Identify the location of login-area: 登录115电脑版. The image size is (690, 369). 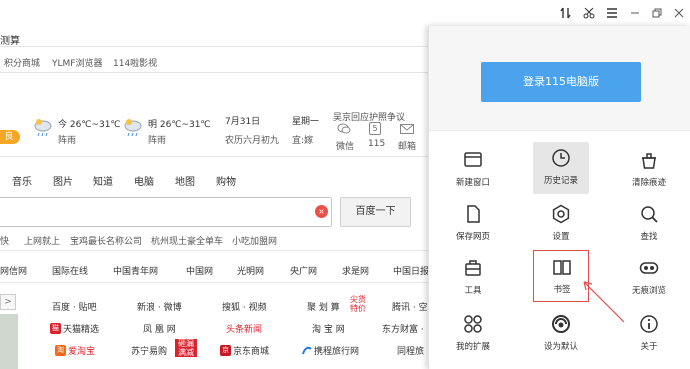
(559, 78).